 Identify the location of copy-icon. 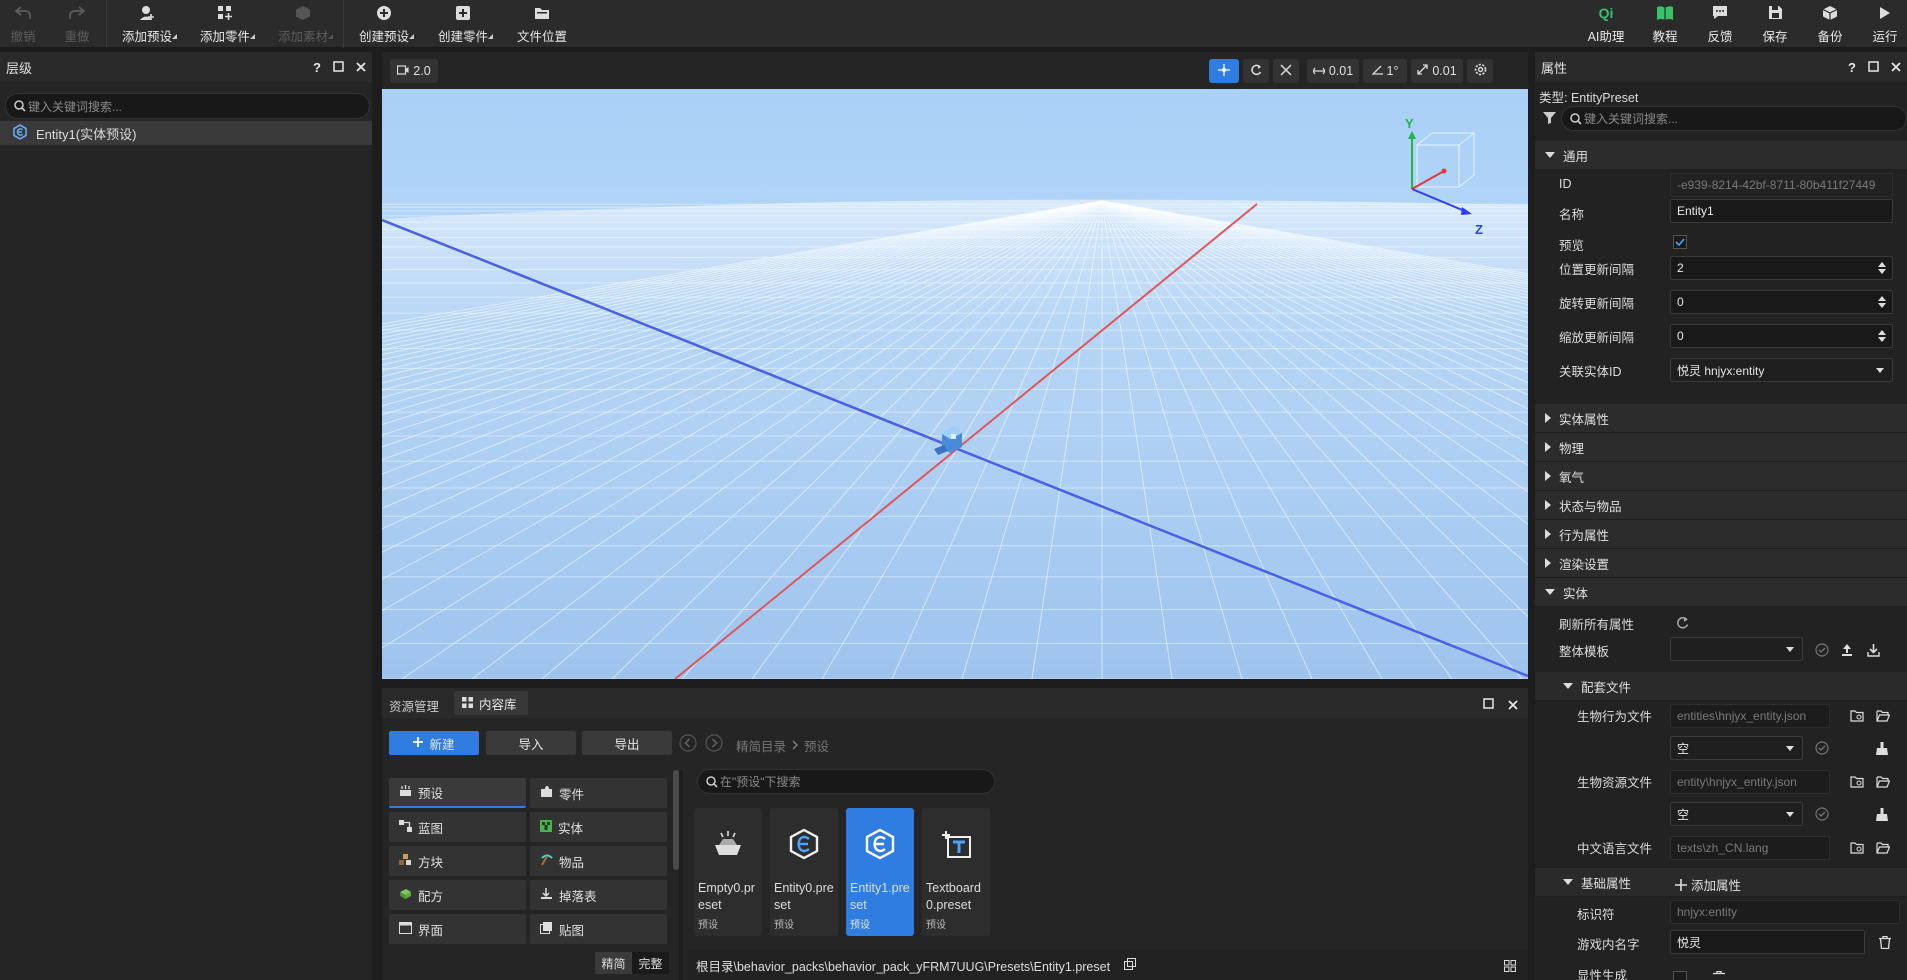
(1130, 965).